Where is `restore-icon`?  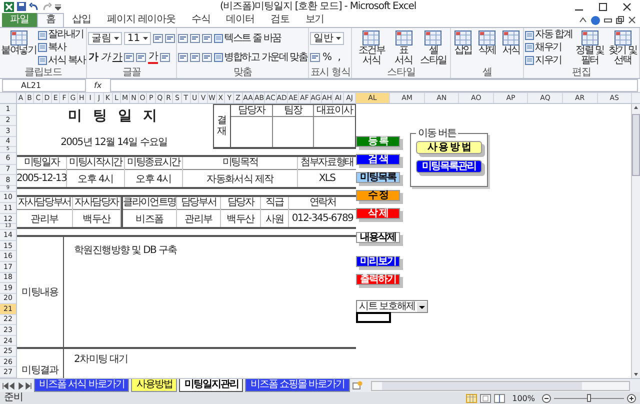
restore-icon is located at coordinates (620, 20).